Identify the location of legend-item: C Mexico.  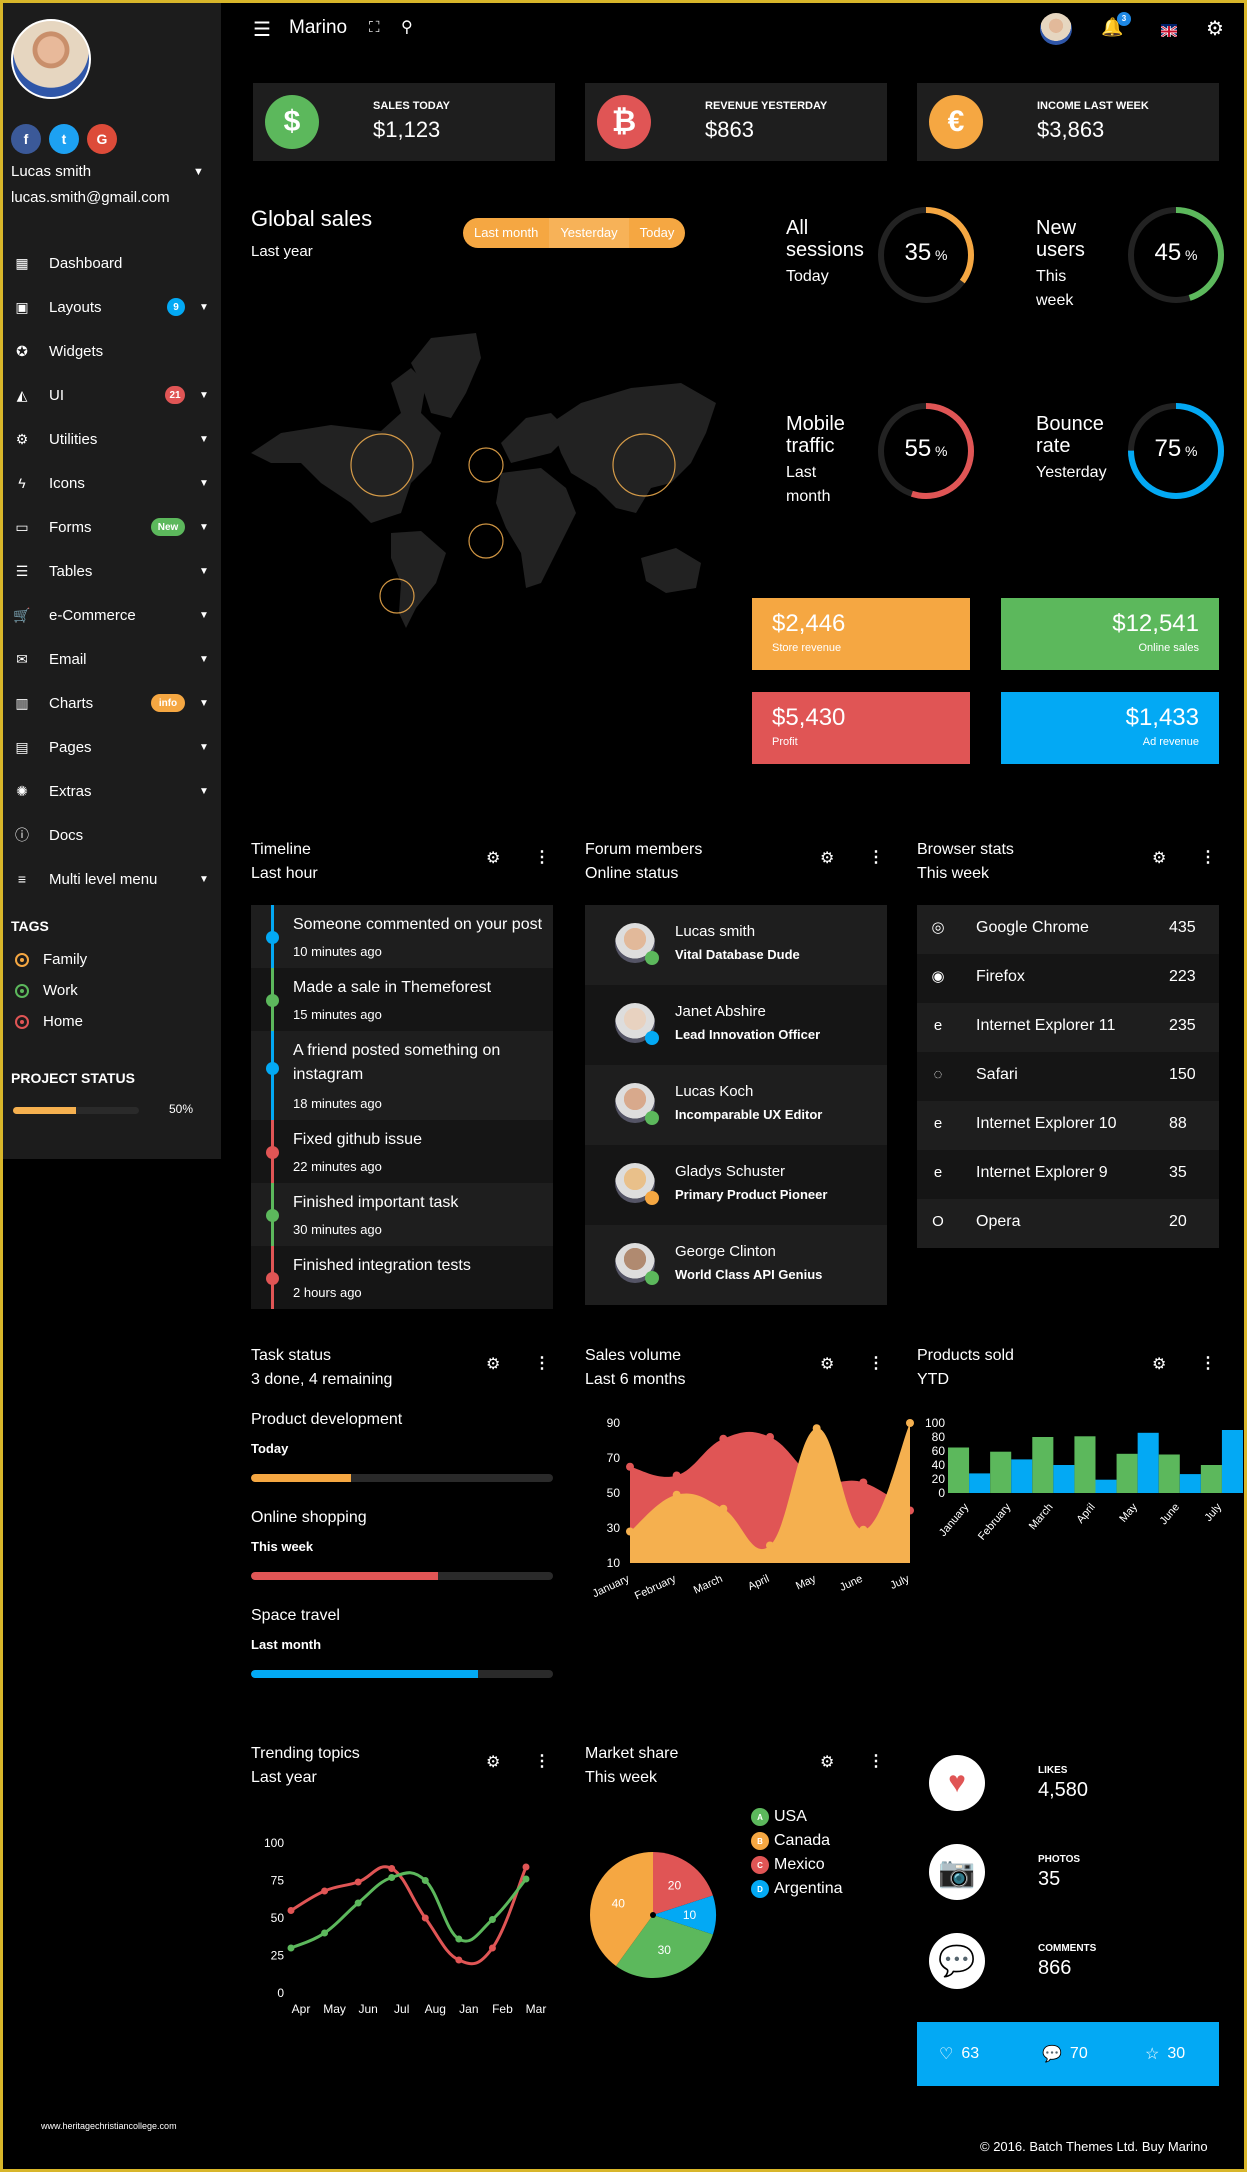
(788, 1865).